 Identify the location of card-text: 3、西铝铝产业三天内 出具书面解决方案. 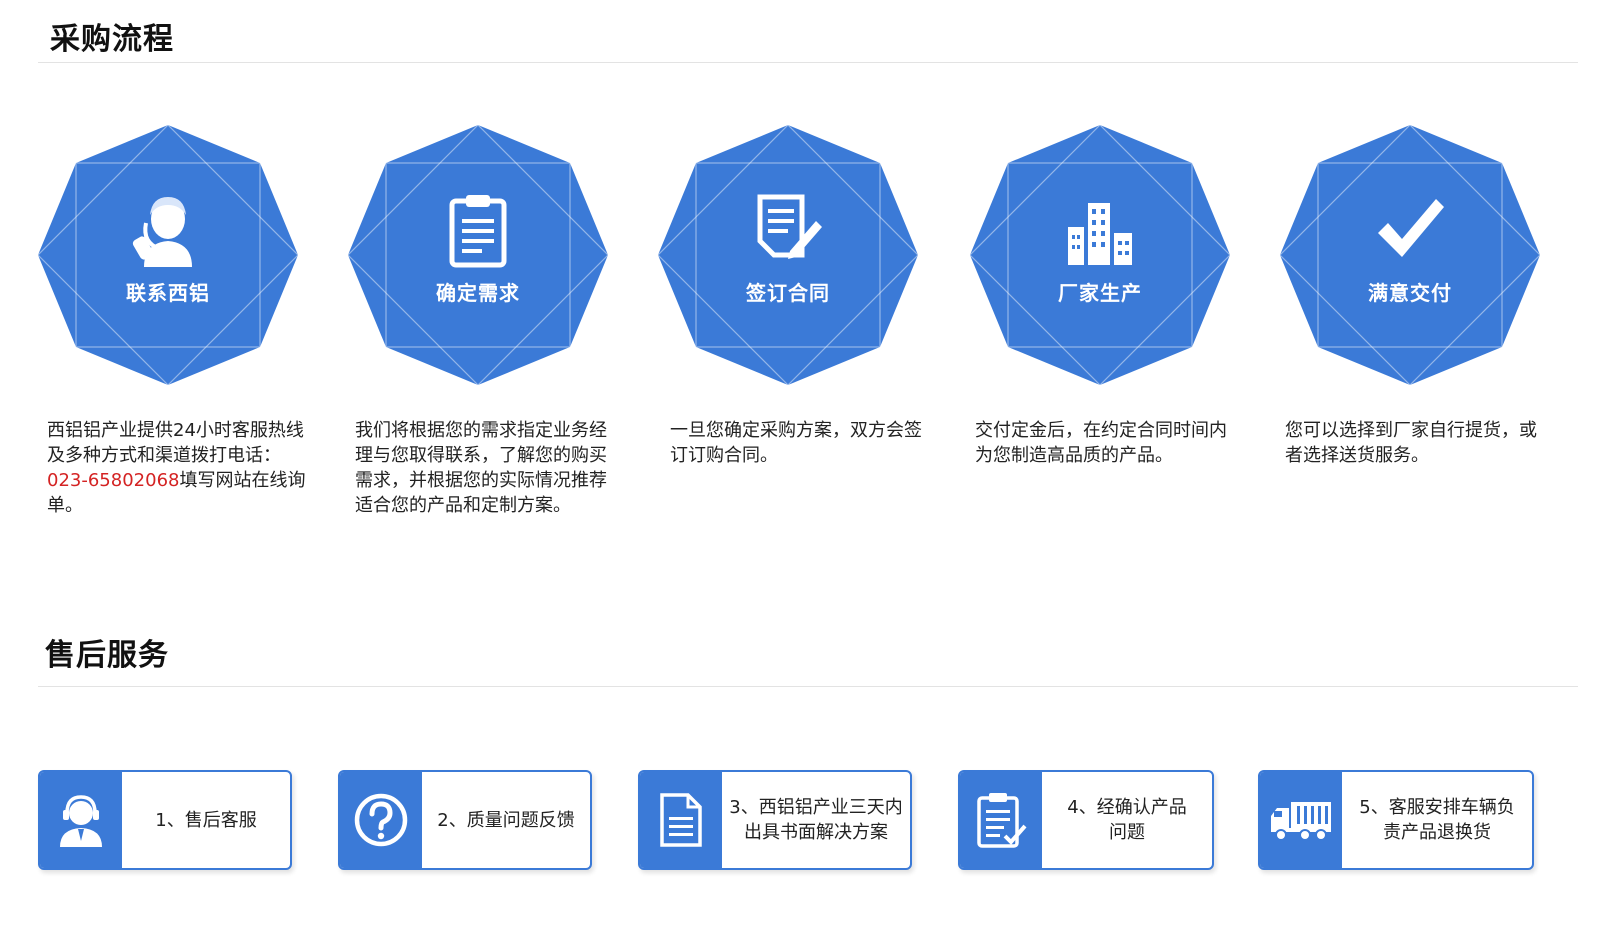
(816, 820).